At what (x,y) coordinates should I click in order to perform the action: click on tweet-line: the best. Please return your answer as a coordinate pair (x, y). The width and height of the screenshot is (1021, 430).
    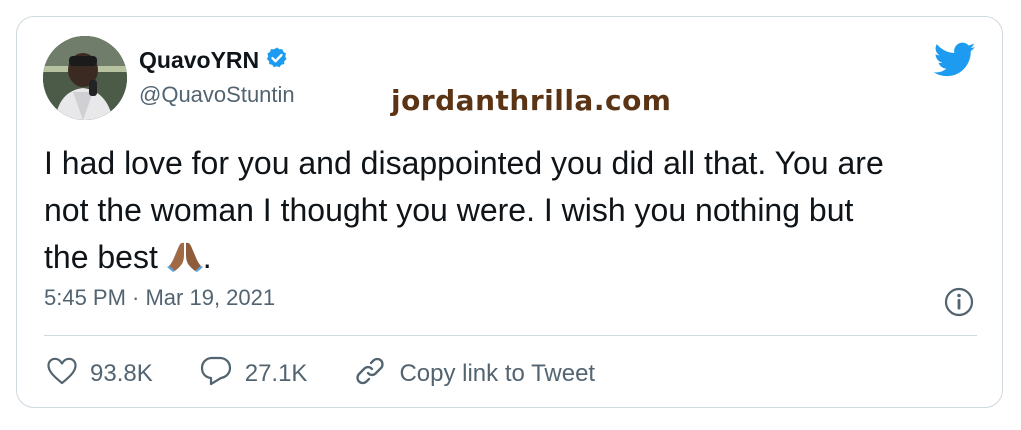
    Looking at the image, I should click on (101, 257).